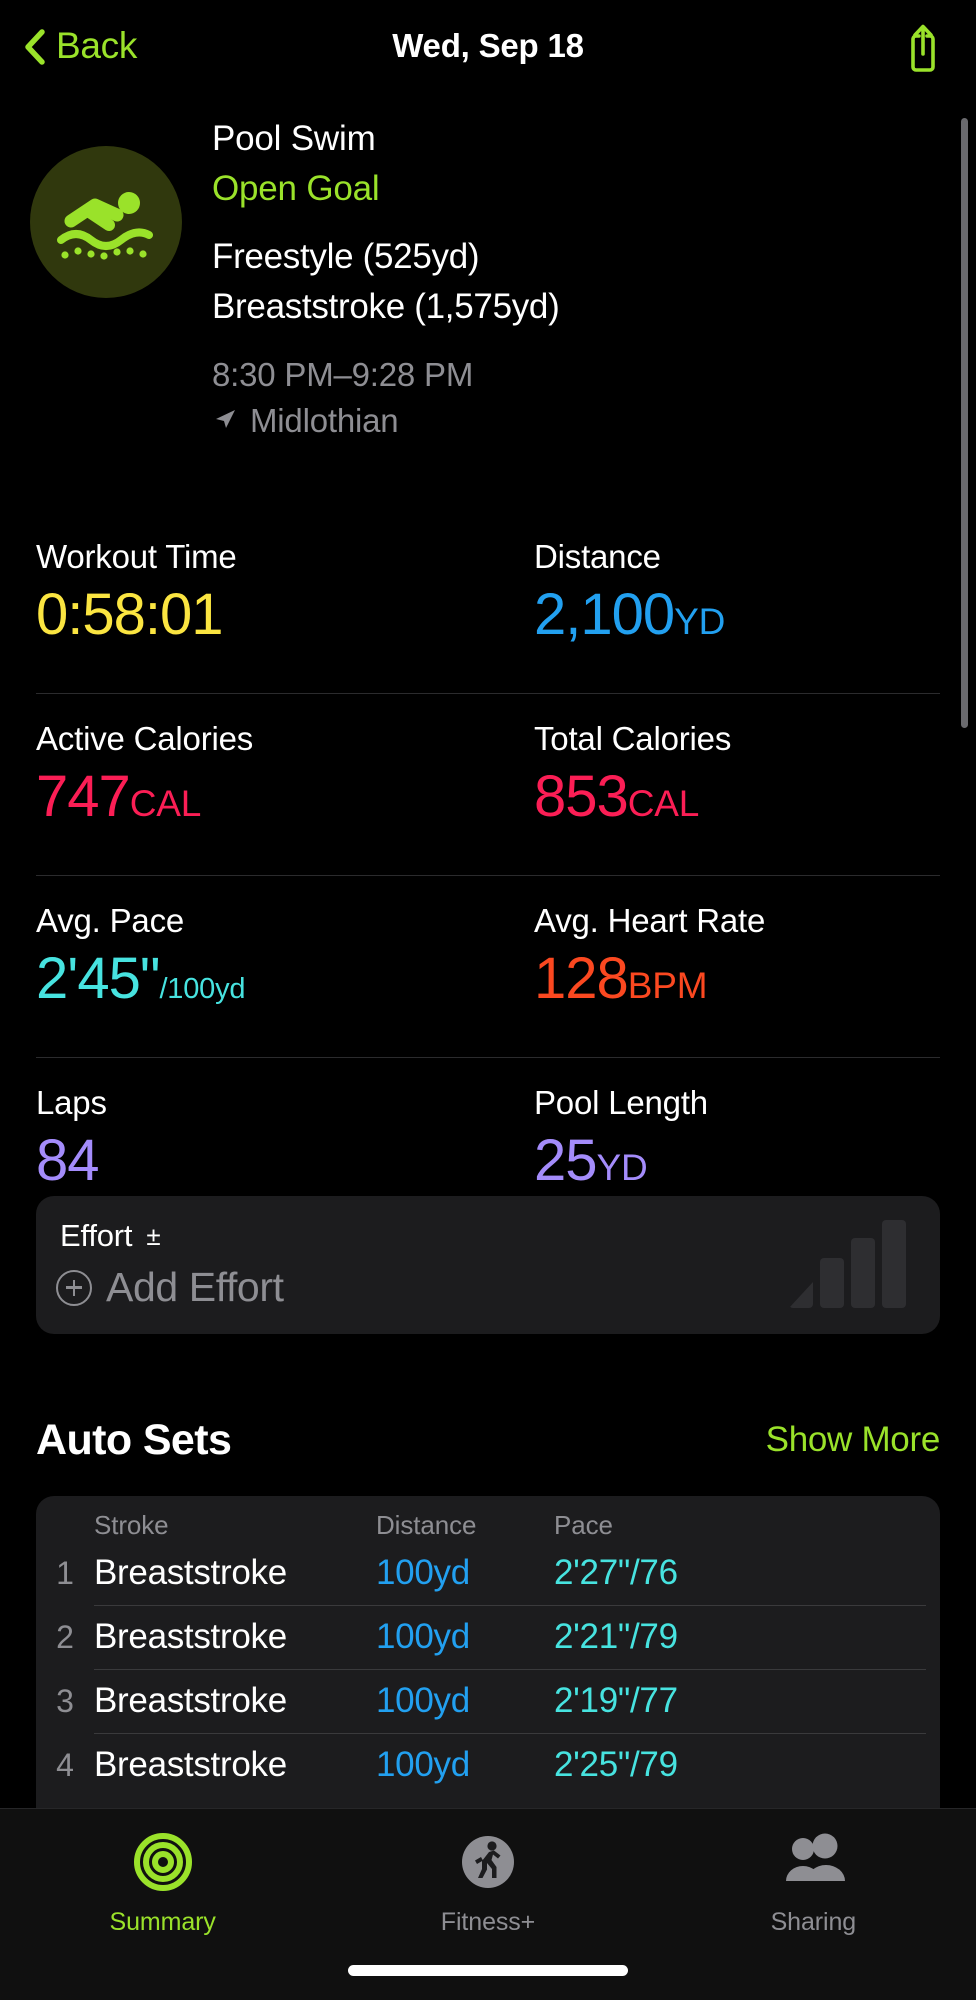 The width and height of the screenshot is (976, 2000). I want to click on effort-label: Effort, so click(96, 1235).